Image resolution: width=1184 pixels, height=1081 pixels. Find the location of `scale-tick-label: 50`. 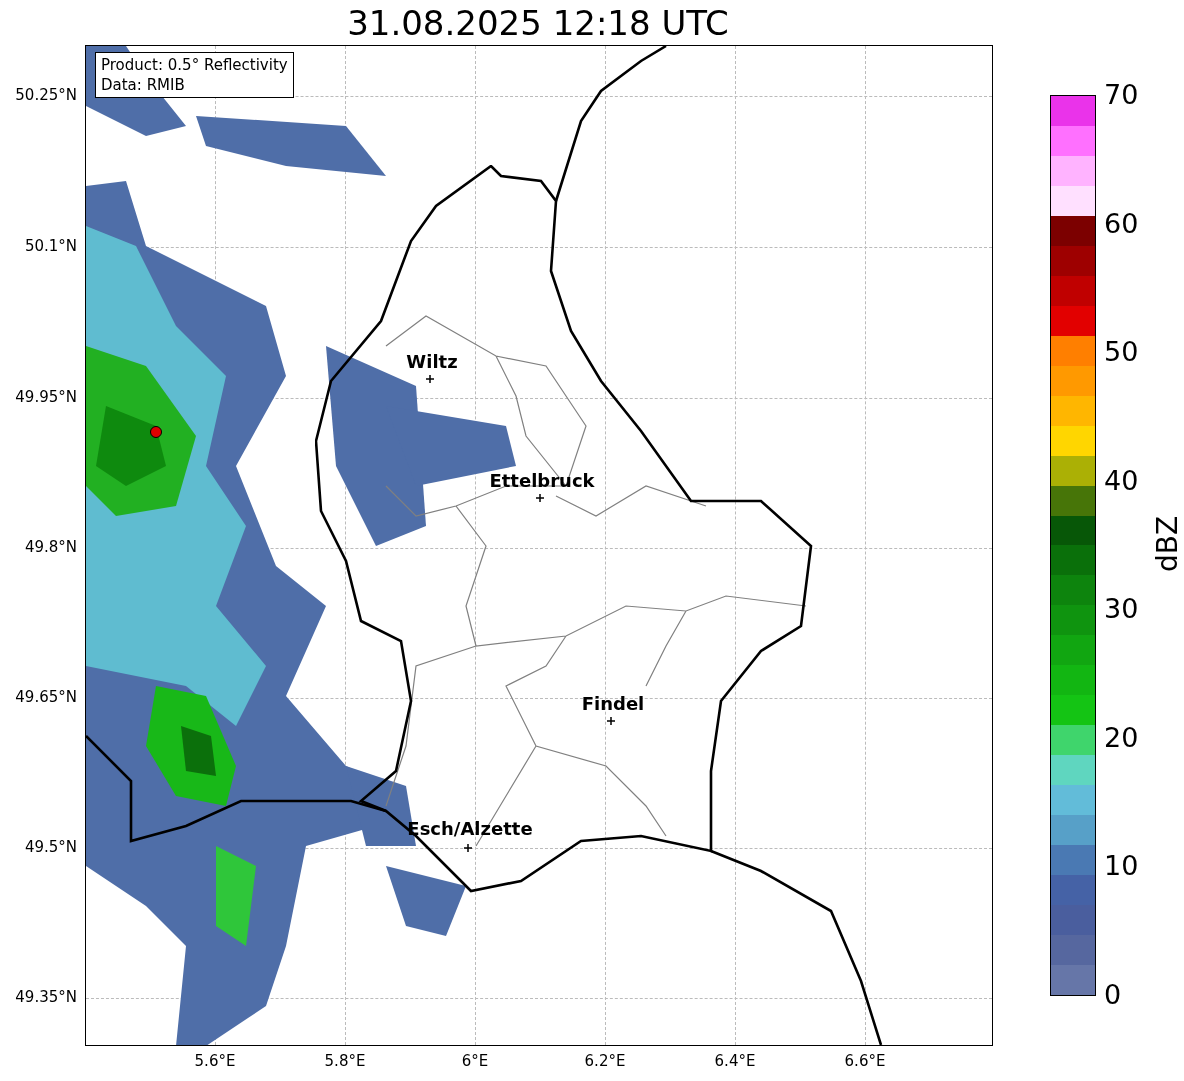

scale-tick-label: 50 is located at coordinates (1121, 352).